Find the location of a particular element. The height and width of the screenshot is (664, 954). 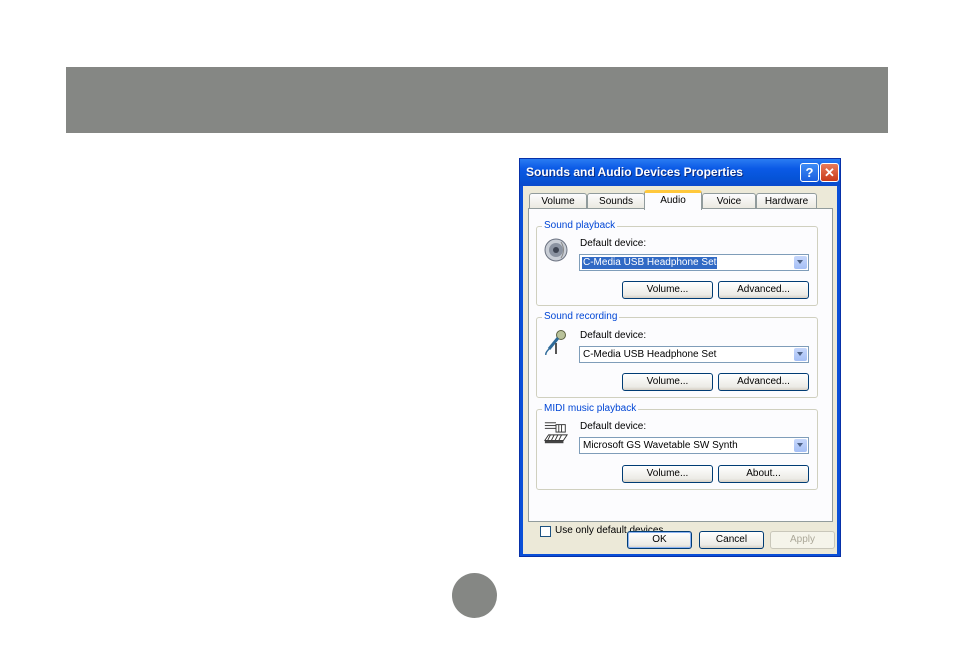

tab-hardware: Hardware is located at coordinates (786, 201).